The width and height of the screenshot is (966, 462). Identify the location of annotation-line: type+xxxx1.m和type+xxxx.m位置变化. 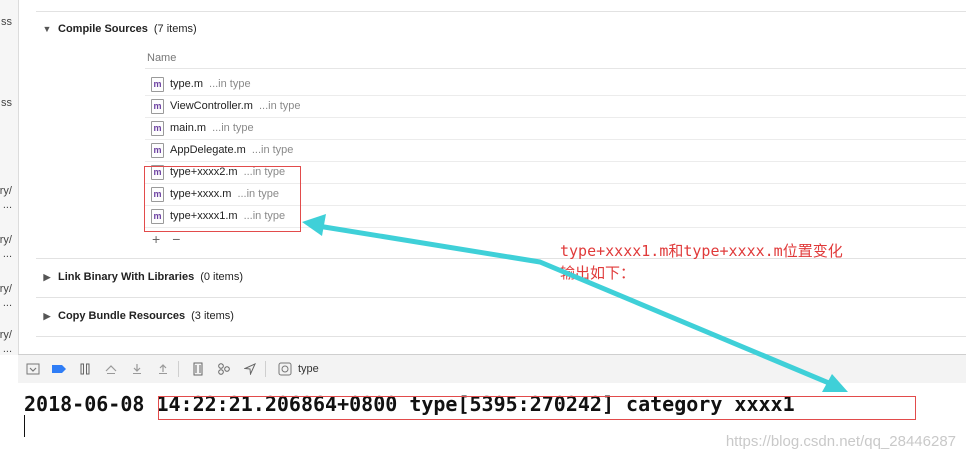
(701, 251).